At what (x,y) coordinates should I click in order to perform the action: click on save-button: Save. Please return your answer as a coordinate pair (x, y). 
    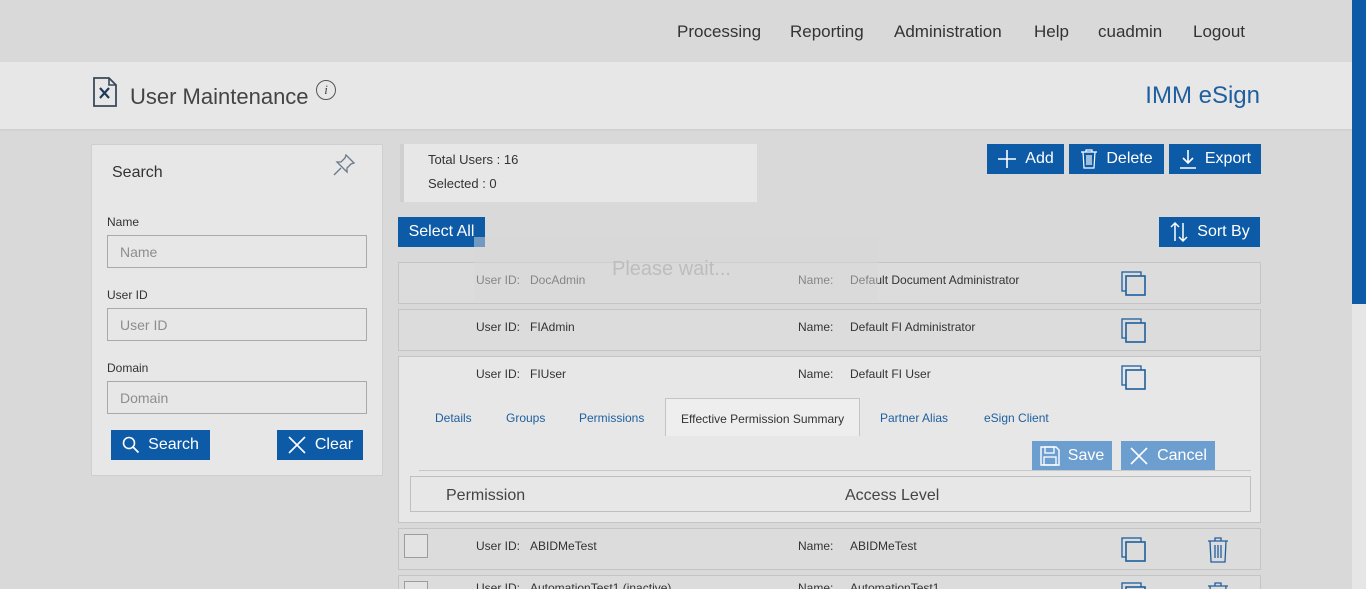
    Looking at the image, I should click on (1072, 455).